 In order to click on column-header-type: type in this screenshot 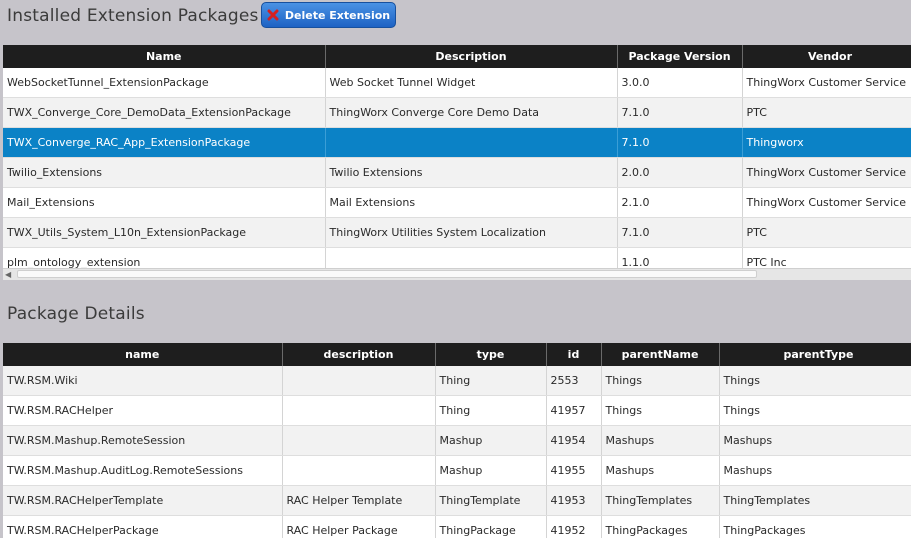, I will do `click(491, 354)`.